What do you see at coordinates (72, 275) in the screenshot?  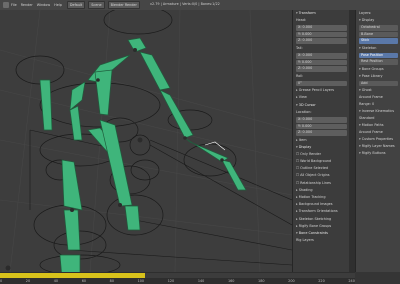 I see `timeline-playback-range` at bounding box center [72, 275].